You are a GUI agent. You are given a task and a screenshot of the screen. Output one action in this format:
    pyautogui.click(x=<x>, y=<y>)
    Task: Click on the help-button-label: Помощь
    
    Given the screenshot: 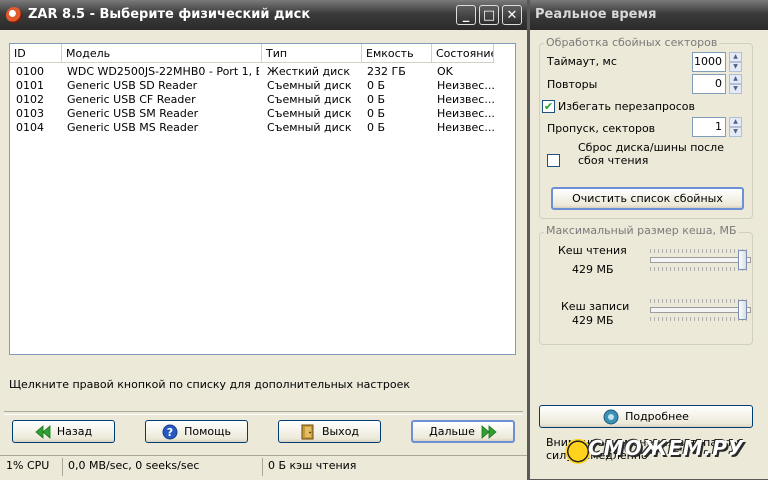 What is the action you would take?
    pyautogui.click(x=207, y=431)
    